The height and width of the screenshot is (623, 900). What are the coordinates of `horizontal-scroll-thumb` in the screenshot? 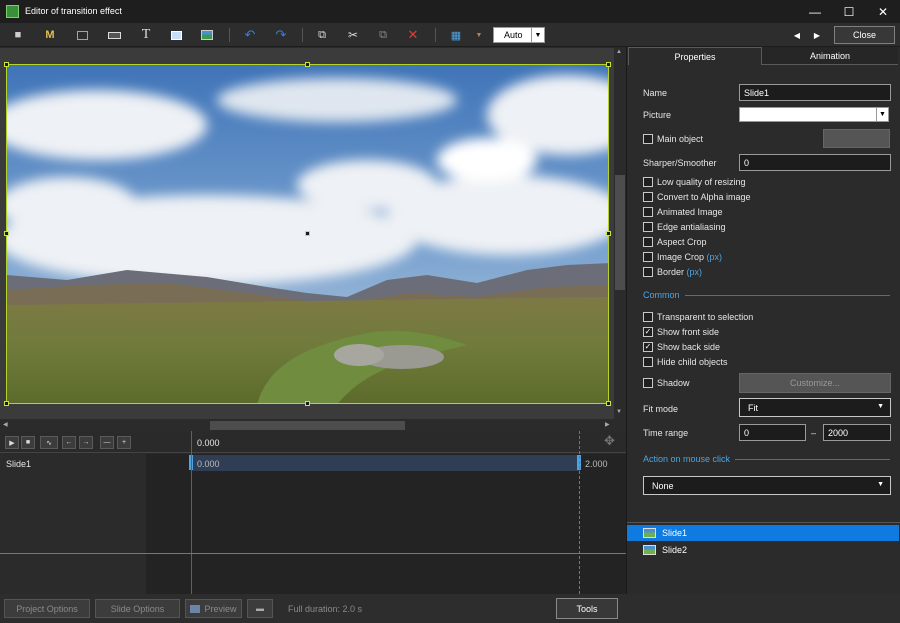 It's located at (307, 425).